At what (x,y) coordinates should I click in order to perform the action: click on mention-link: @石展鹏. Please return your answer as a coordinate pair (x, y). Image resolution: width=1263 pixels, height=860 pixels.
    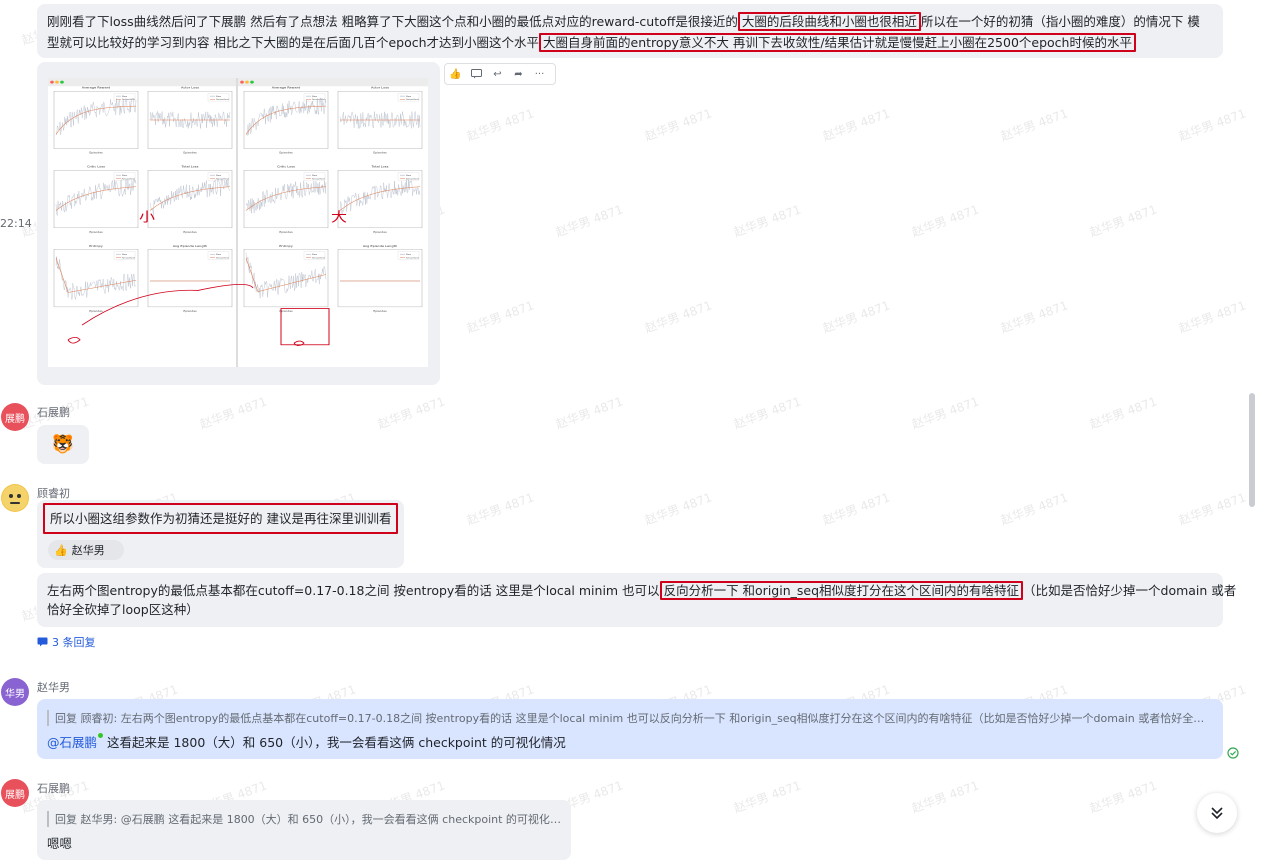
    Looking at the image, I should click on (72, 742).